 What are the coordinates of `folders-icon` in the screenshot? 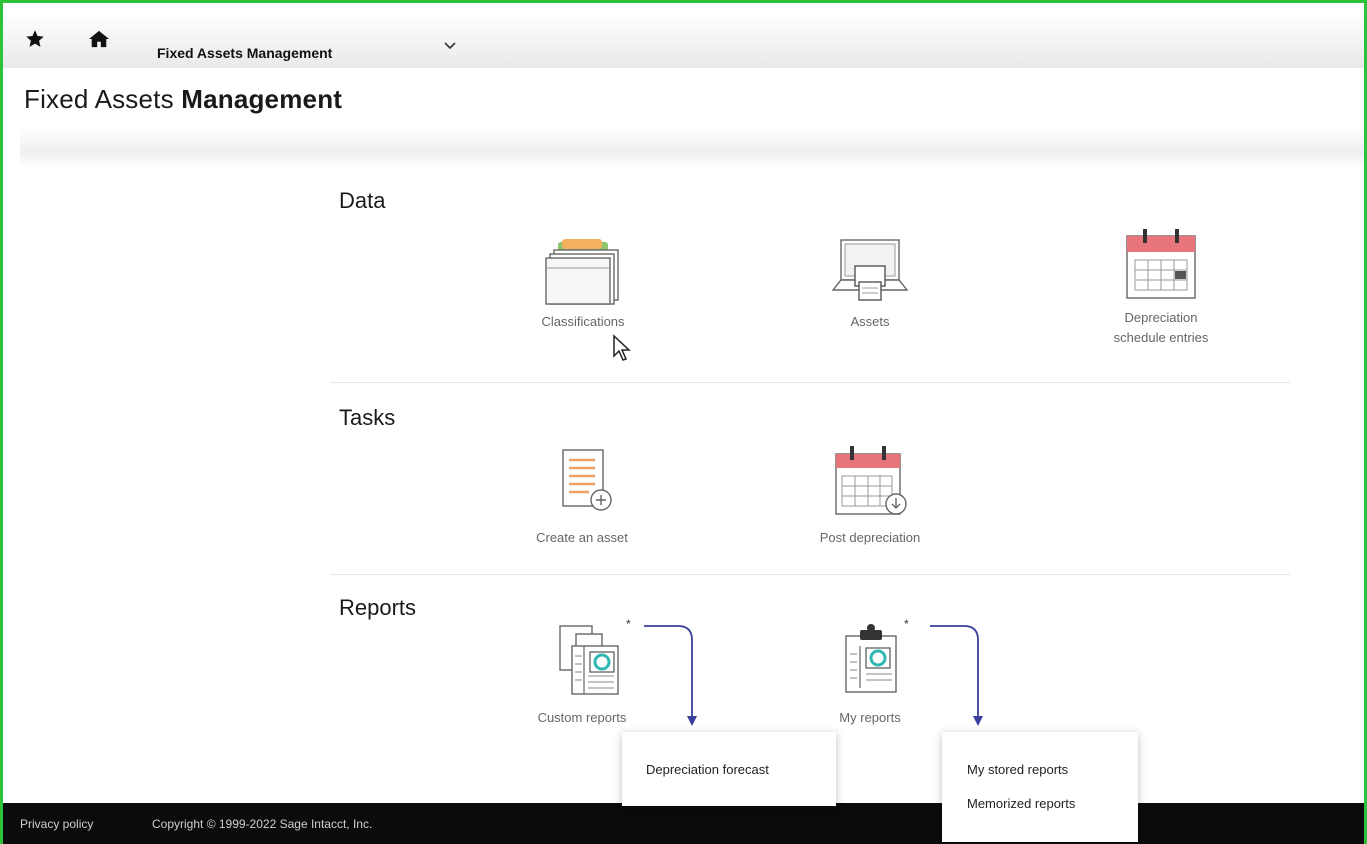 It's located at (582, 272).